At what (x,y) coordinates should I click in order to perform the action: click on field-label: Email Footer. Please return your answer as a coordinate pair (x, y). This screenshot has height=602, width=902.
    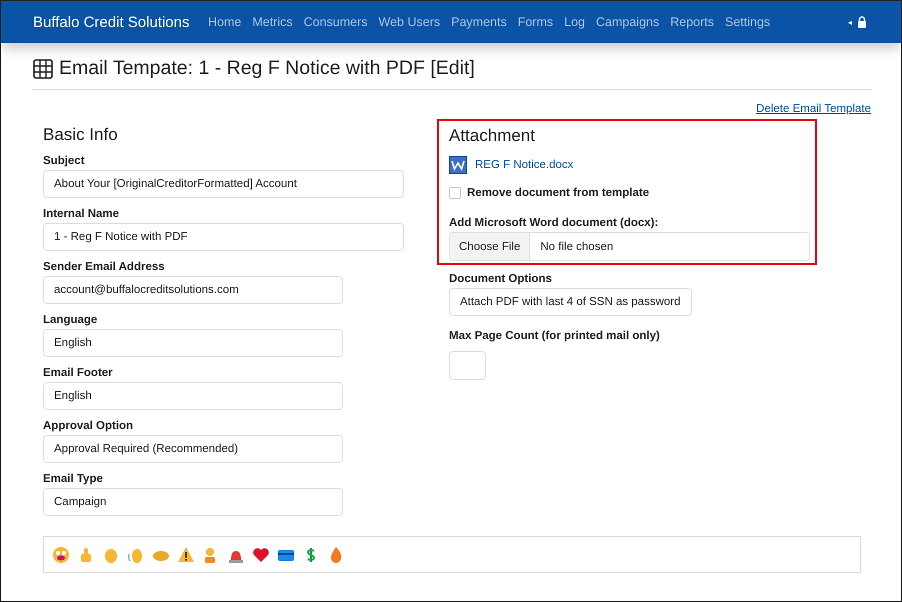
    Looking at the image, I should click on (78, 373).